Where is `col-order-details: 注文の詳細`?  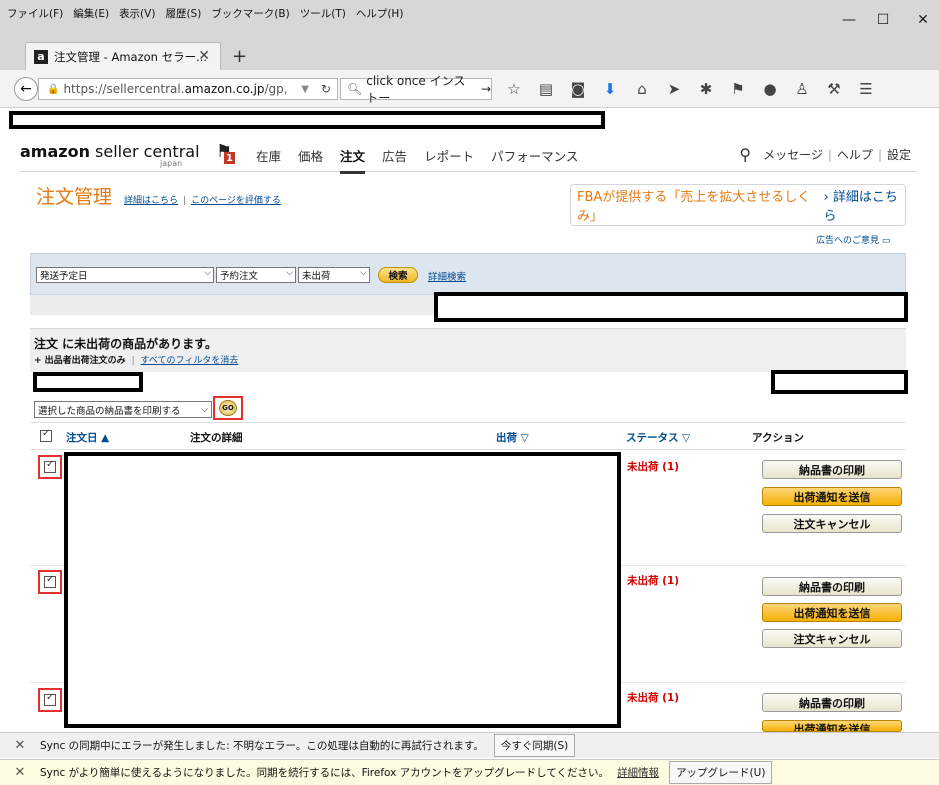 col-order-details: 注文の詳細 is located at coordinates (216, 438).